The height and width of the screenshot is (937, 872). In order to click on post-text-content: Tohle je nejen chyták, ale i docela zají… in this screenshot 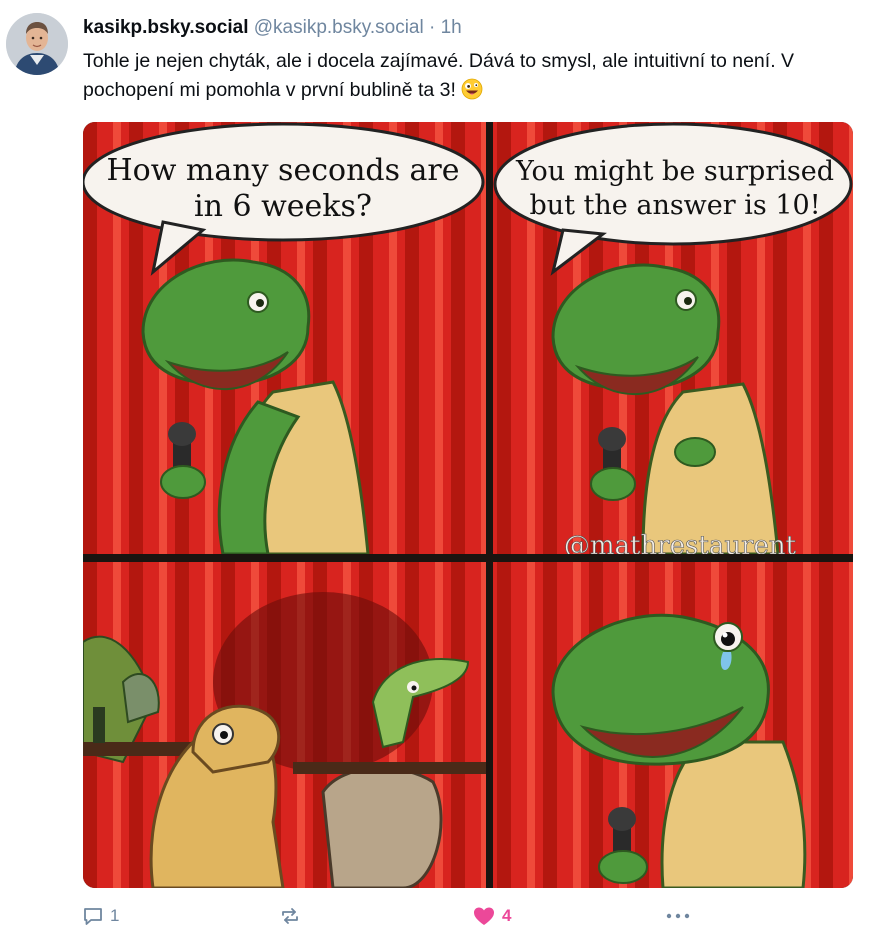, I will do `click(439, 75)`.